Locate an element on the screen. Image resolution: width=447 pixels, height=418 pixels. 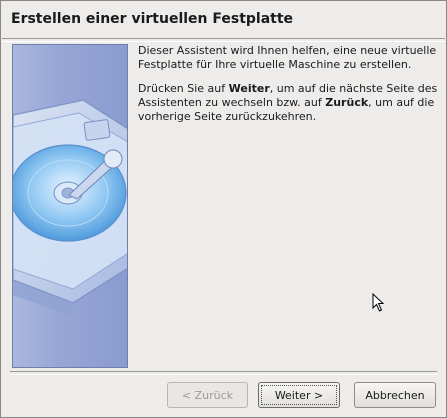
next-keyword: Weiter is located at coordinates (249, 88).